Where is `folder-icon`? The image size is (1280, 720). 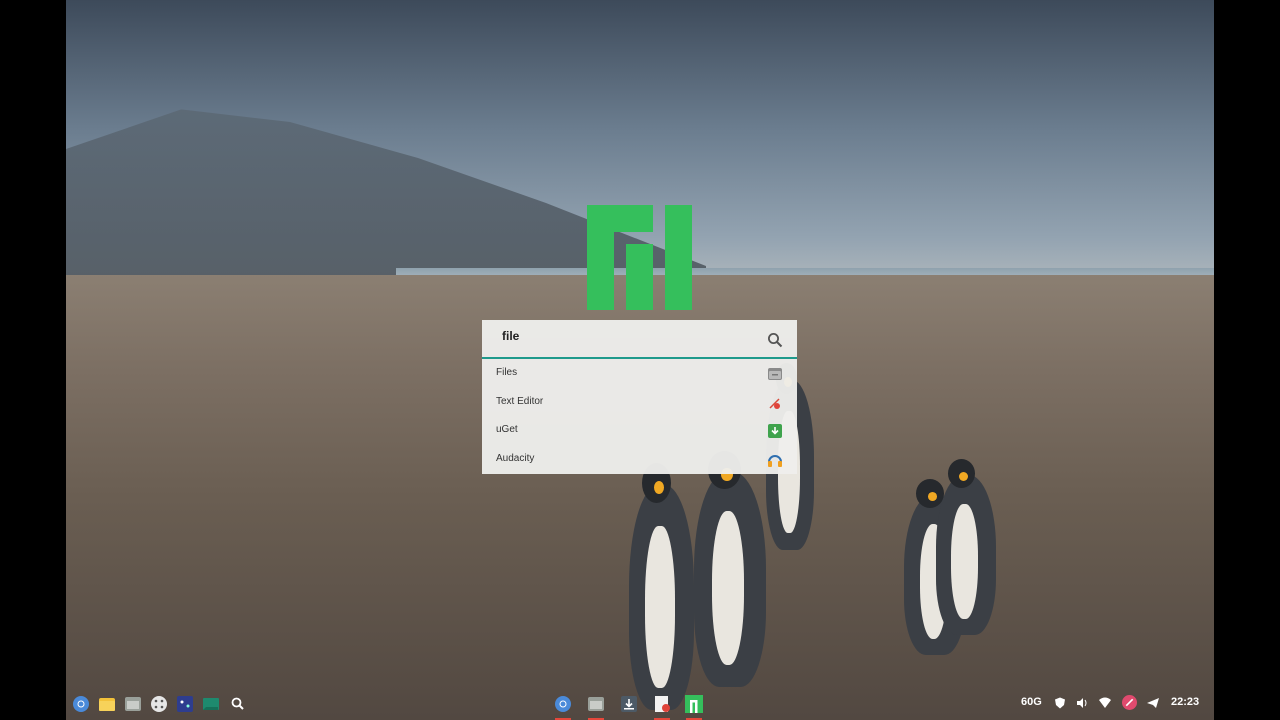
folder-icon is located at coordinates (107, 704).